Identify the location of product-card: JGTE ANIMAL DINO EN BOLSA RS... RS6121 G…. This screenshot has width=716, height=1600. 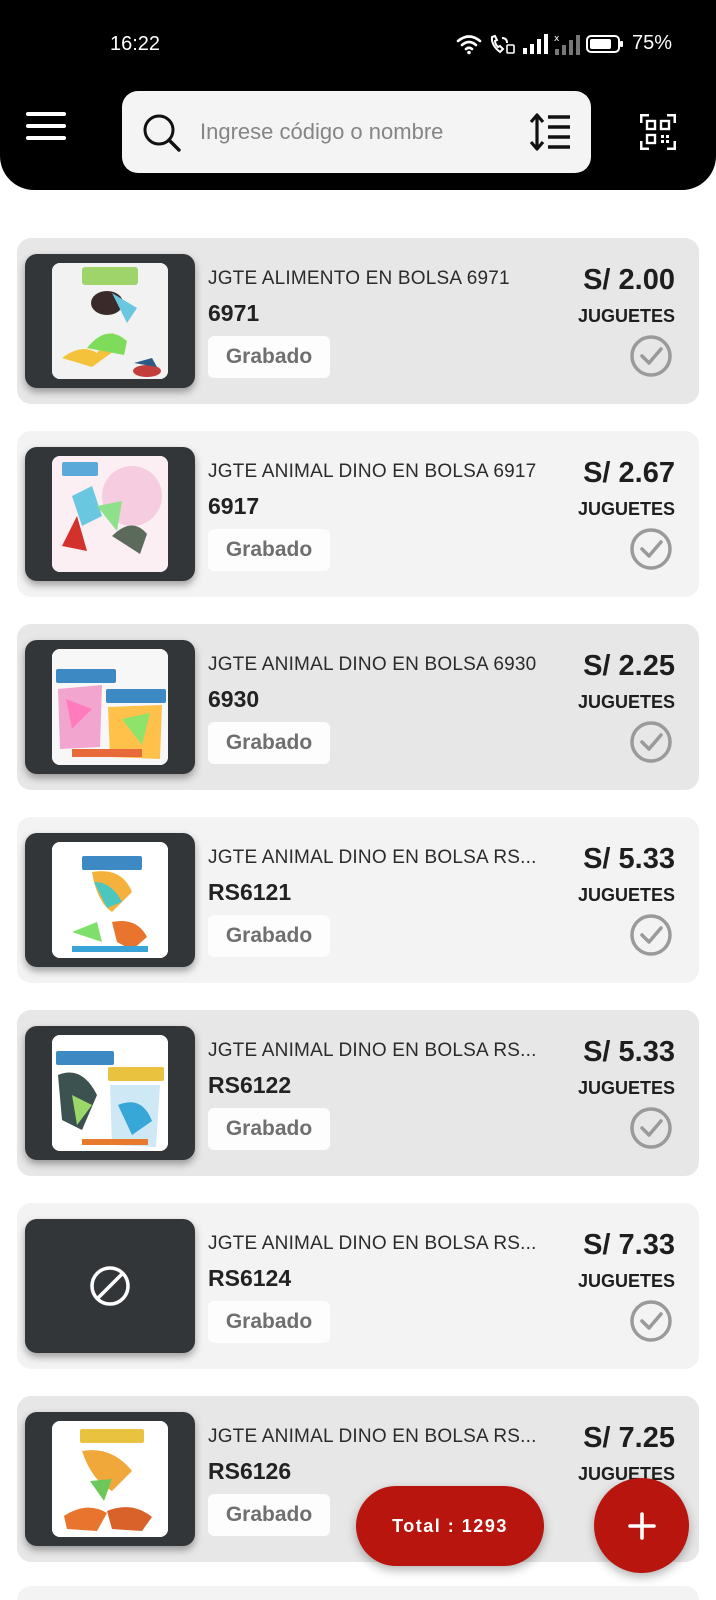
(358, 900).